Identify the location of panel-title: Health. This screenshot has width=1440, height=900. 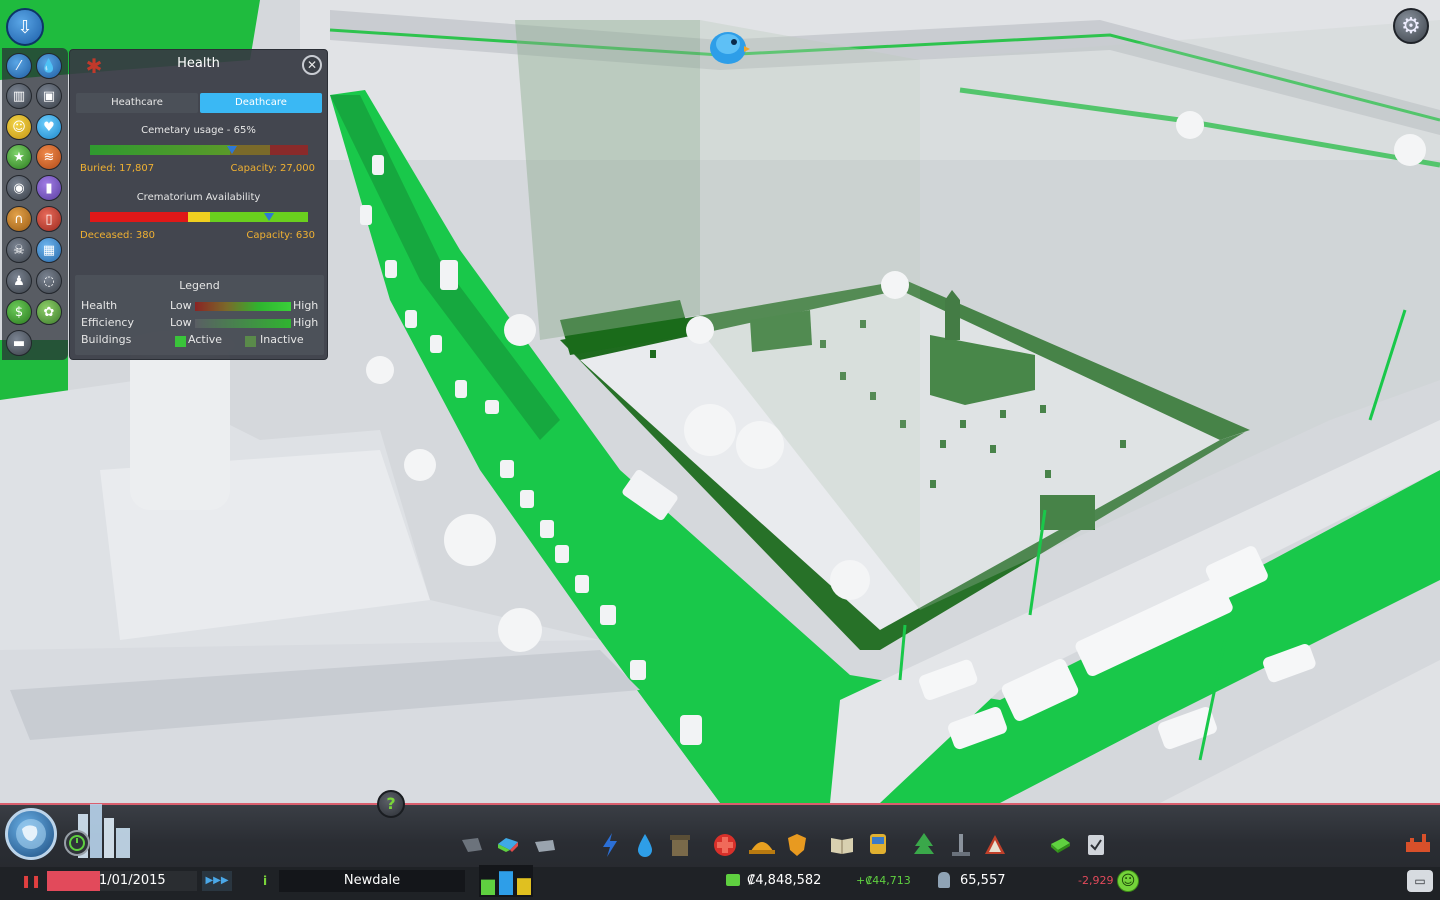
(198, 63).